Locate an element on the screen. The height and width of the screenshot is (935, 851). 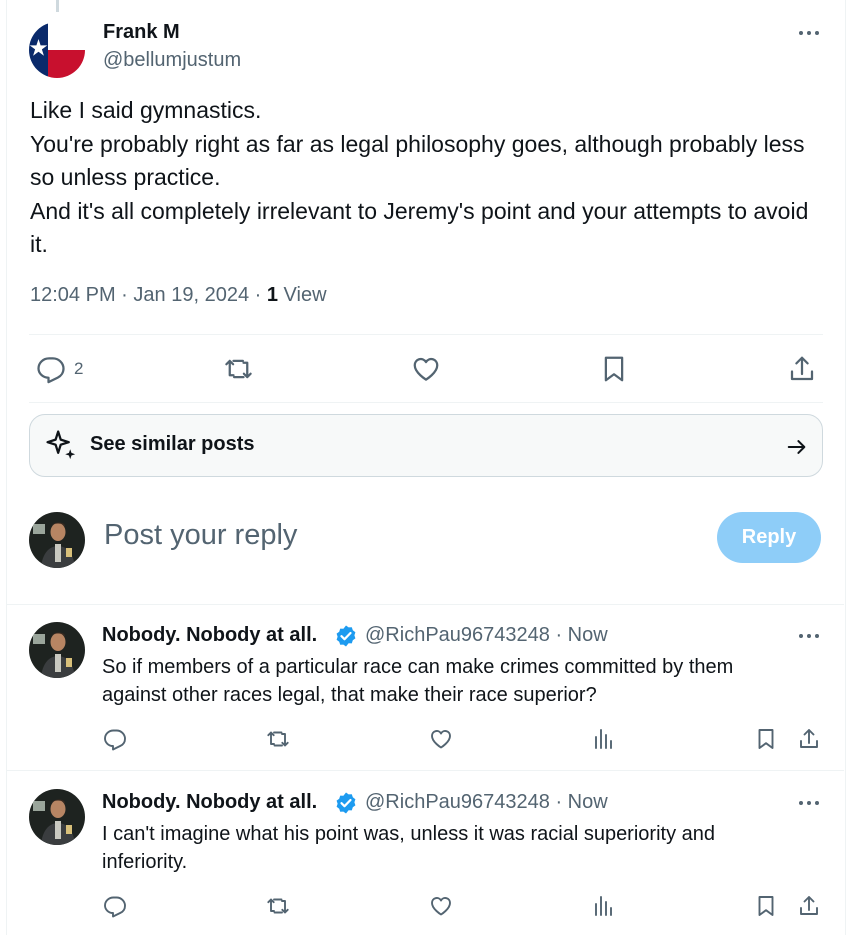
tweet-time: 12:04 PM is located at coordinates (73, 295).